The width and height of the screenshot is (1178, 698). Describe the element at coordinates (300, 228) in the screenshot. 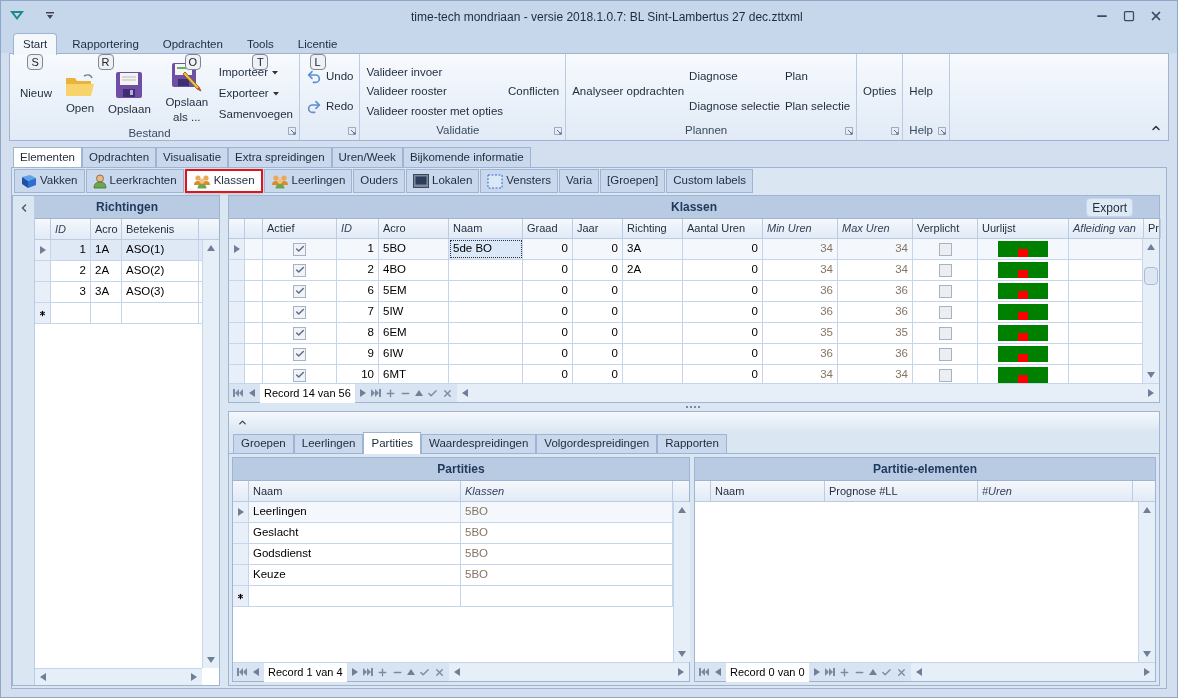

I see `column-header: Actief` at that location.